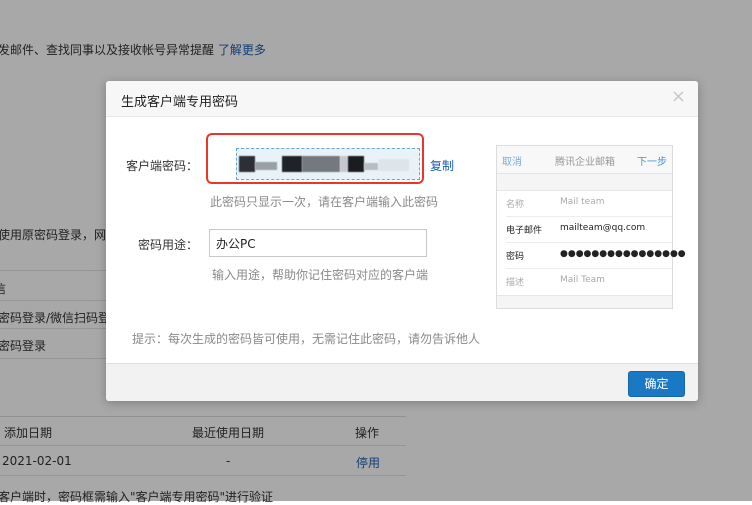  I want to click on preview-value: Mail Team, so click(582, 280).